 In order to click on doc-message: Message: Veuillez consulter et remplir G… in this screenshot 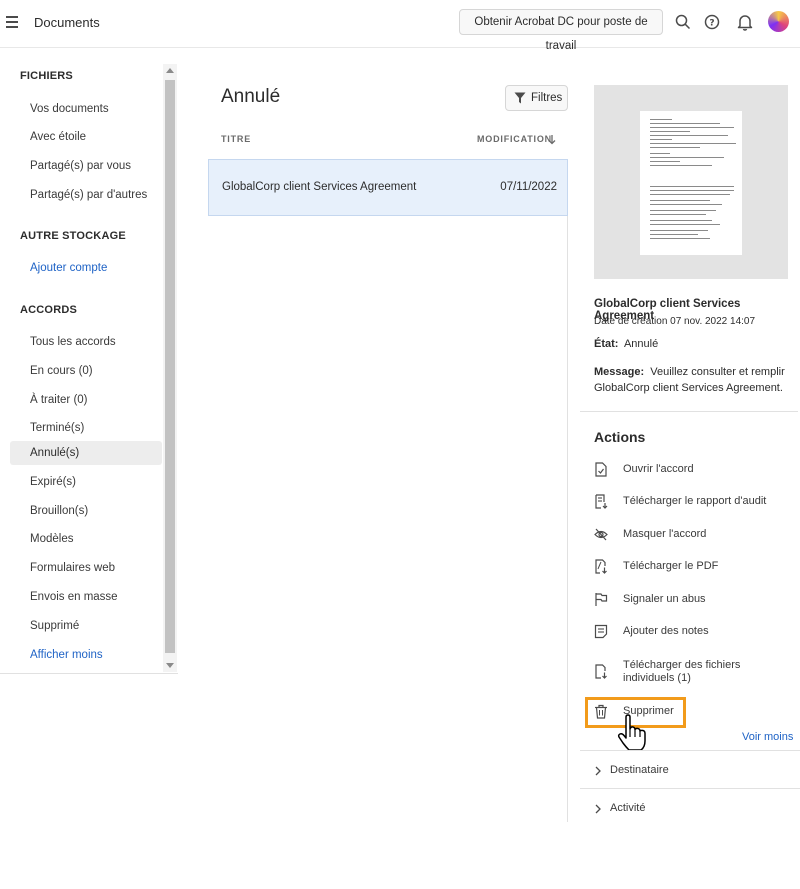, I will do `click(692, 380)`.